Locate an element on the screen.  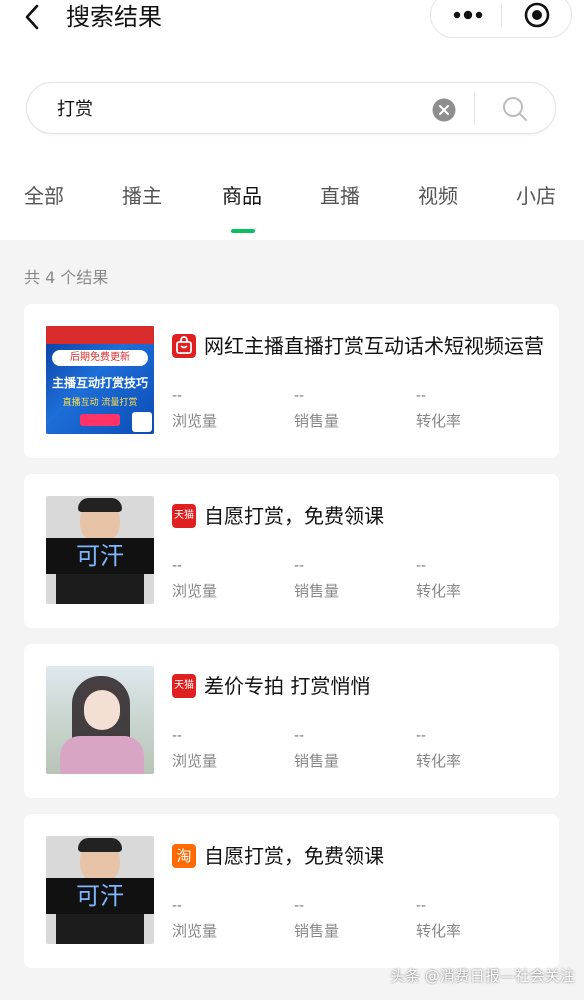
product-title: 网红主播直播打赏互动话术短视频运营 is located at coordinates (374, 346).